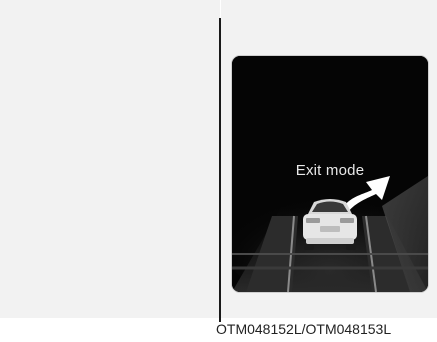 The image size is (437, 342). Describe the element at coordinates (330, 170) in the screenshot. I see `exit-mode-text: Exit mode` at that location.